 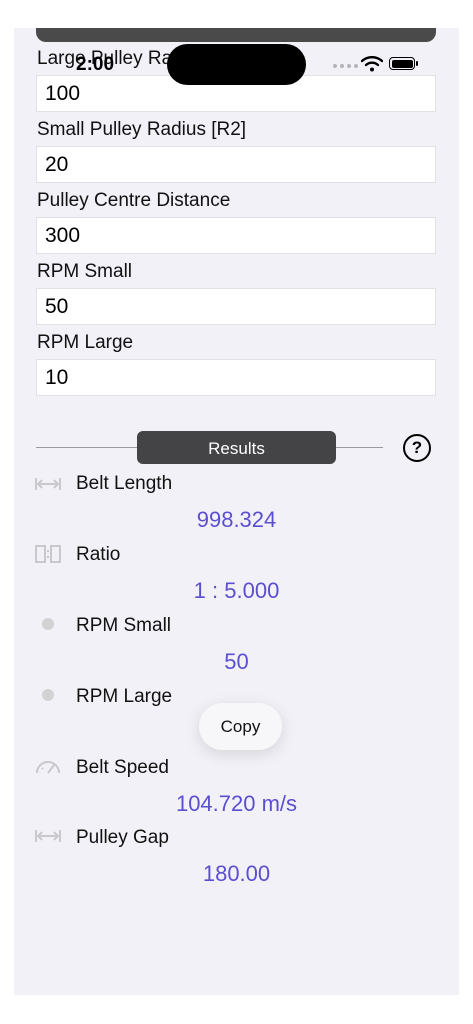 I want to click on cellular-signal-icon, so click(x=345, y=66).